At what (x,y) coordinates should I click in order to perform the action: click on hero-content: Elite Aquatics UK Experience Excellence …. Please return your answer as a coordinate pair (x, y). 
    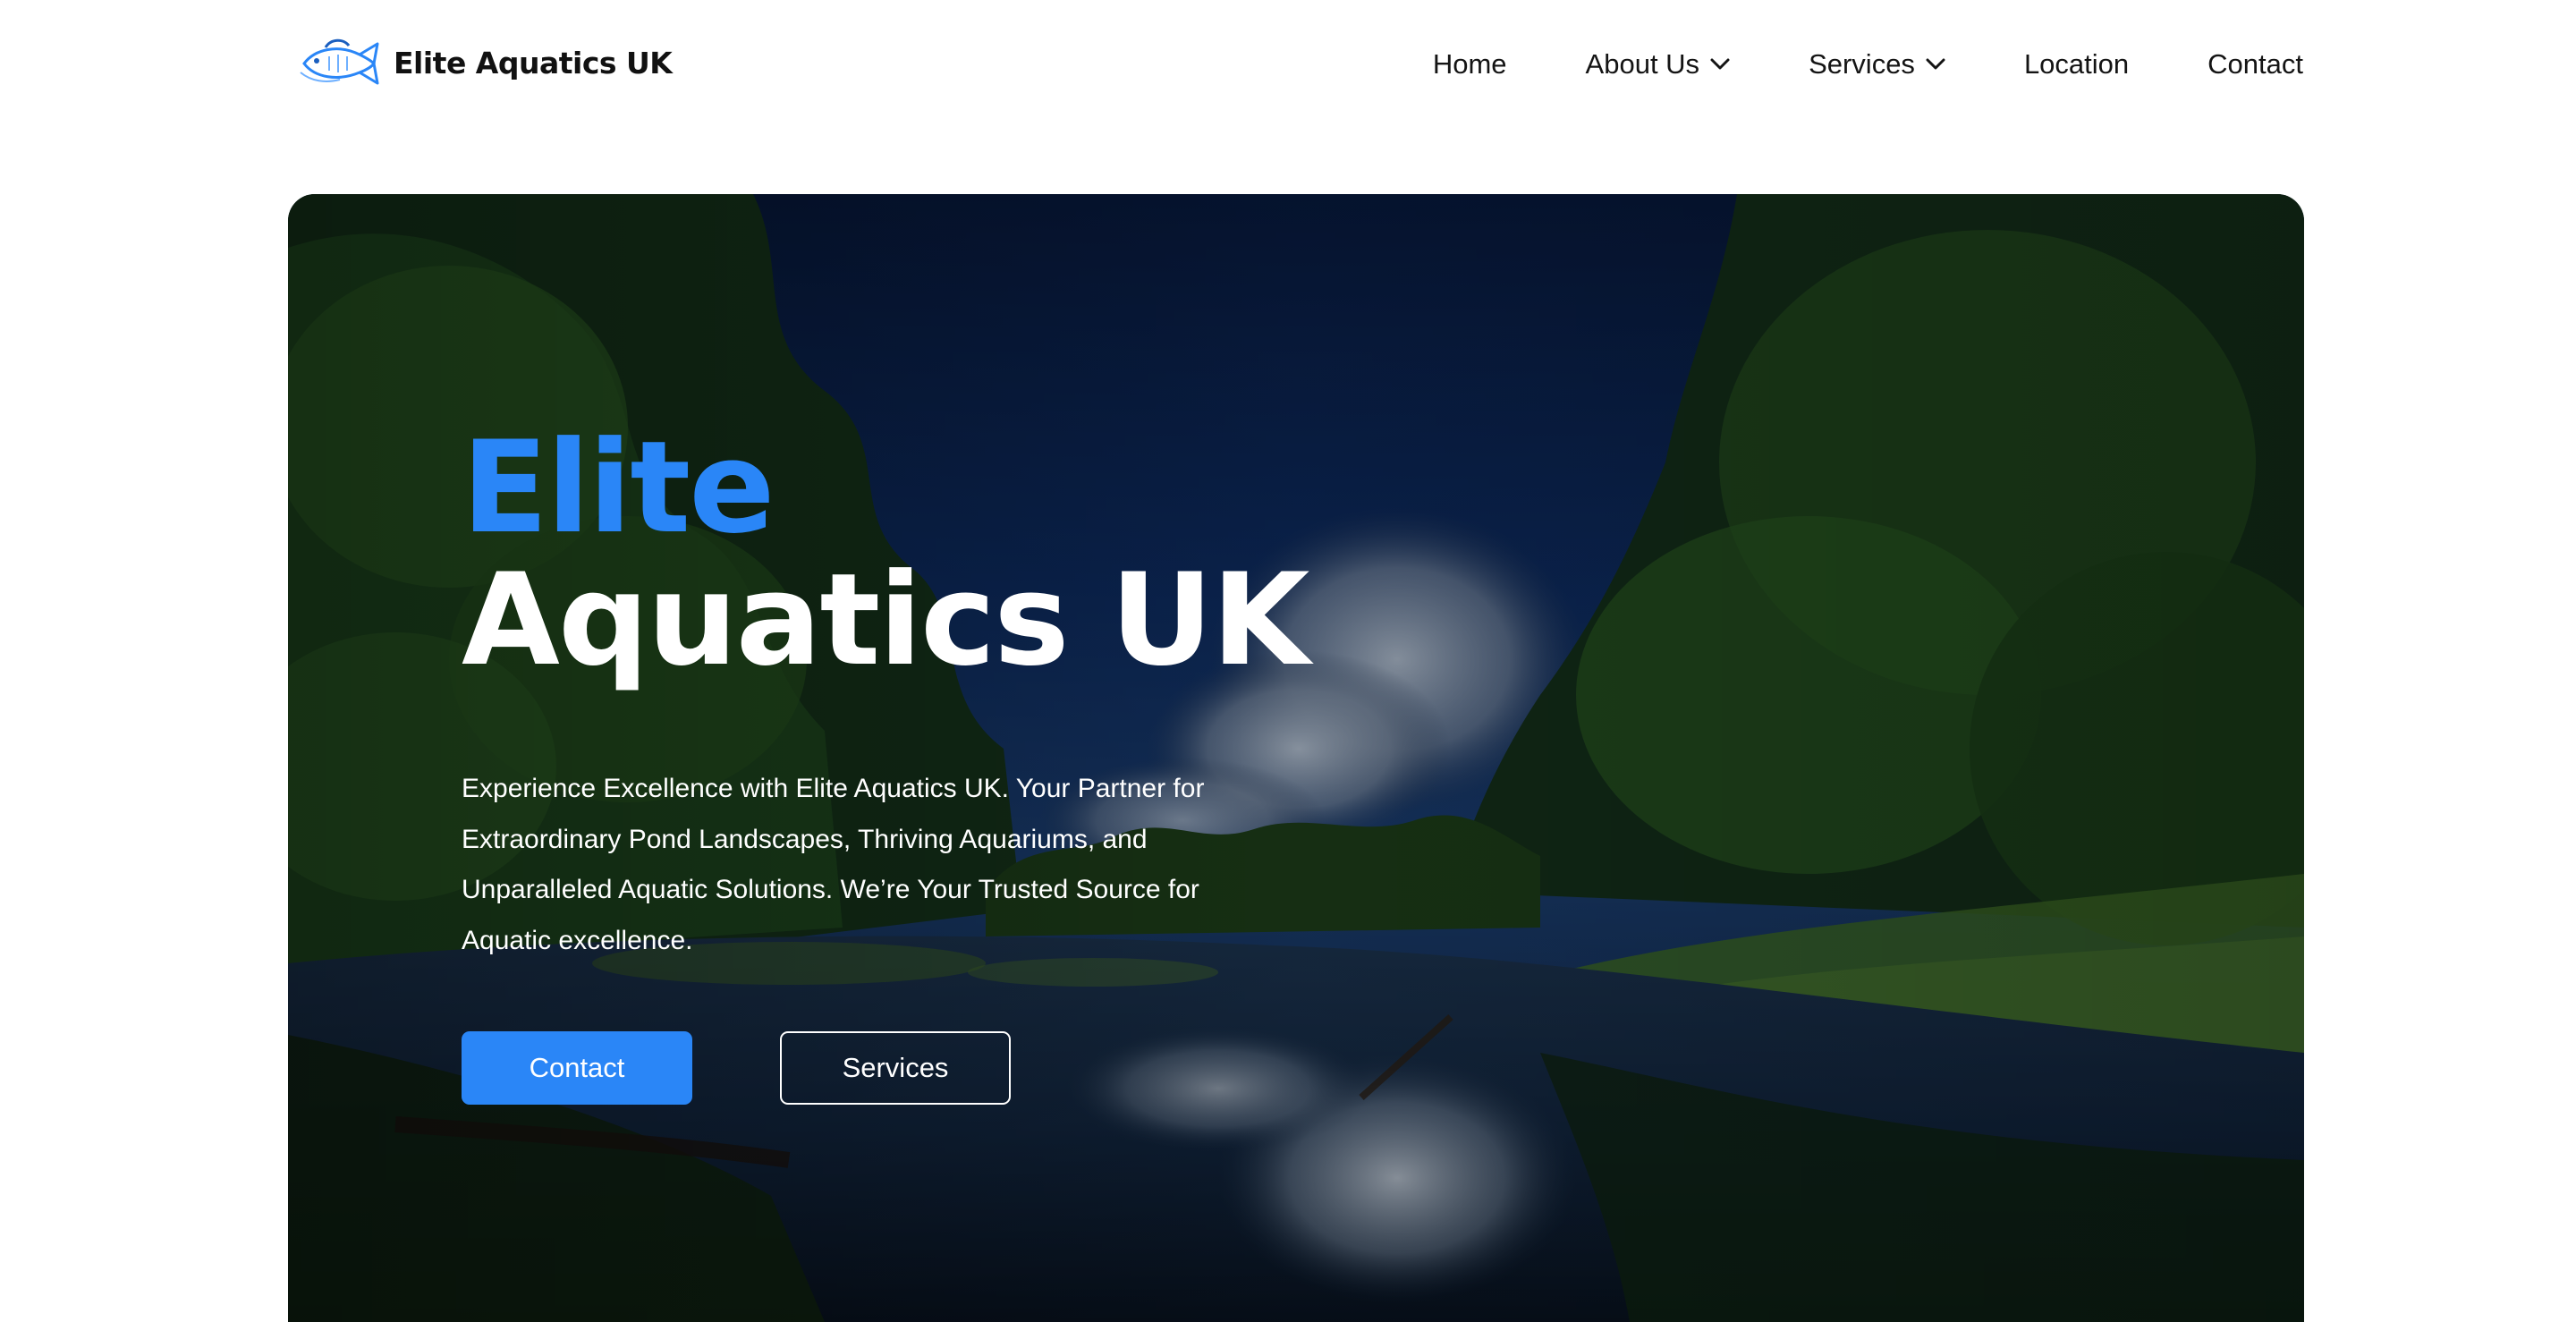
    Looking at the image, I should click on (909, 694).